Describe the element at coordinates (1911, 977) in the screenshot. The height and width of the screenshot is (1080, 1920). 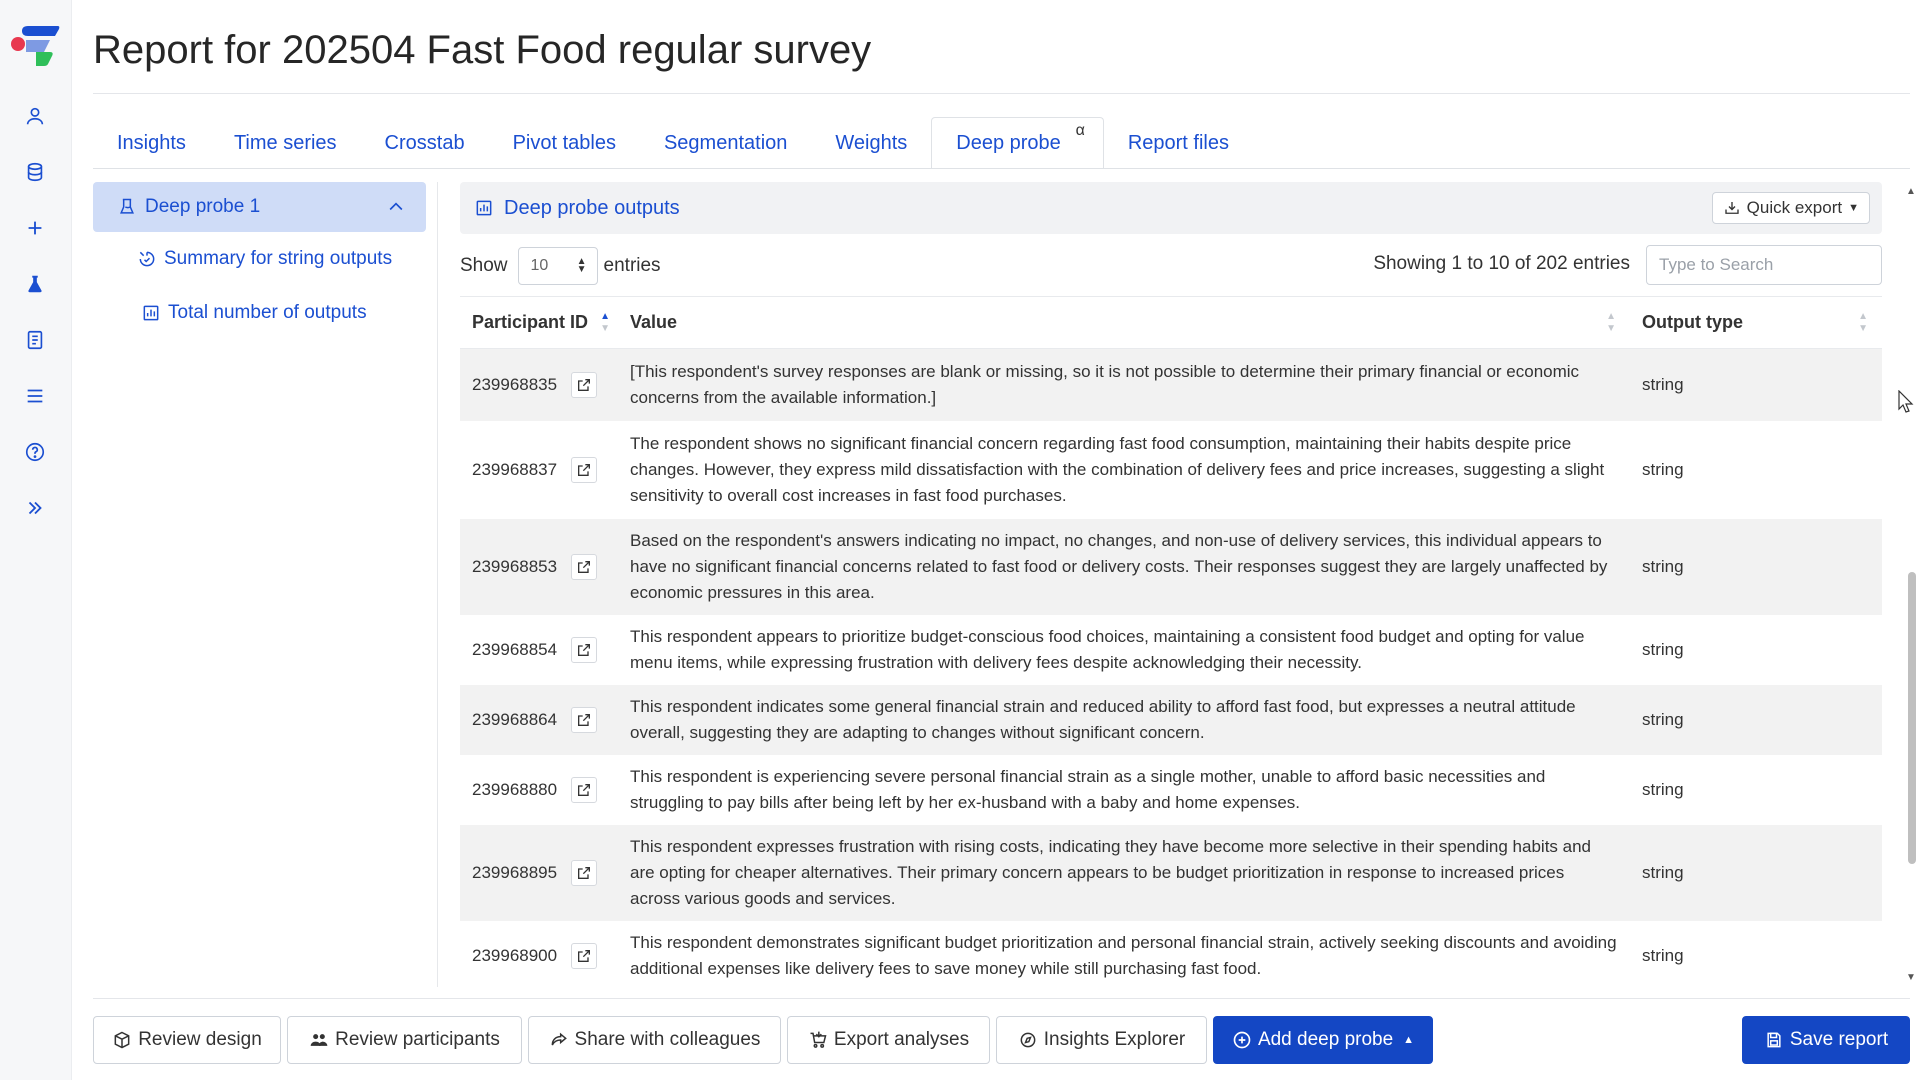
I see `scroll-down-arrow-icon: ▼` at that location.